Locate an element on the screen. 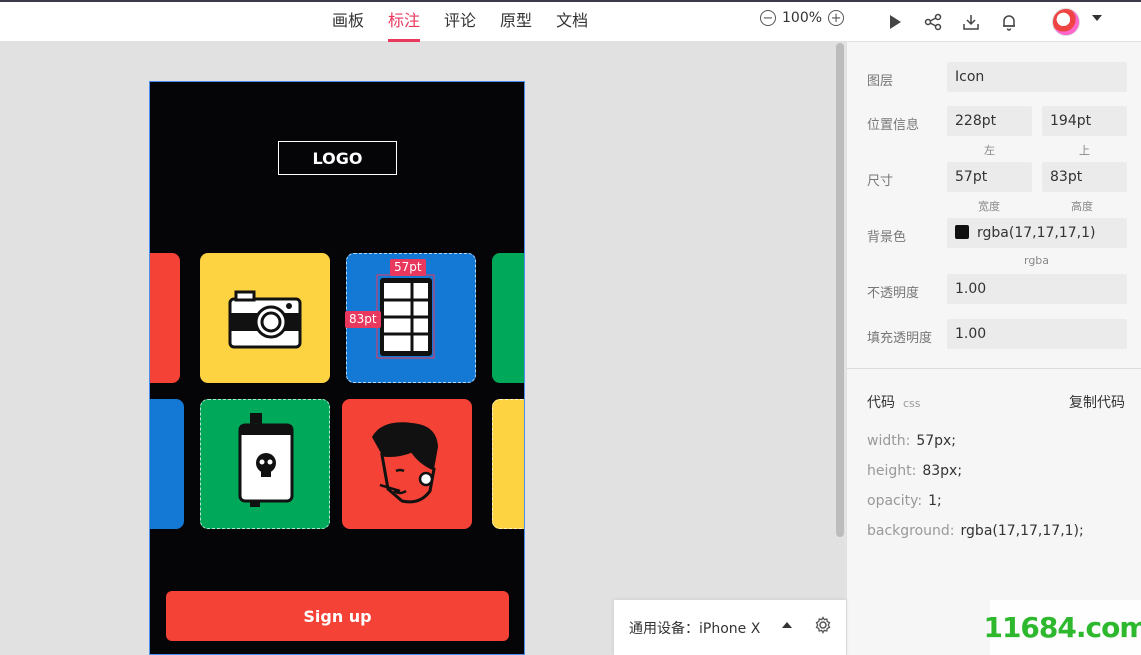 This screenshot has width=1141, height=655. tile-green-partial is located at coordinates (508, 318).